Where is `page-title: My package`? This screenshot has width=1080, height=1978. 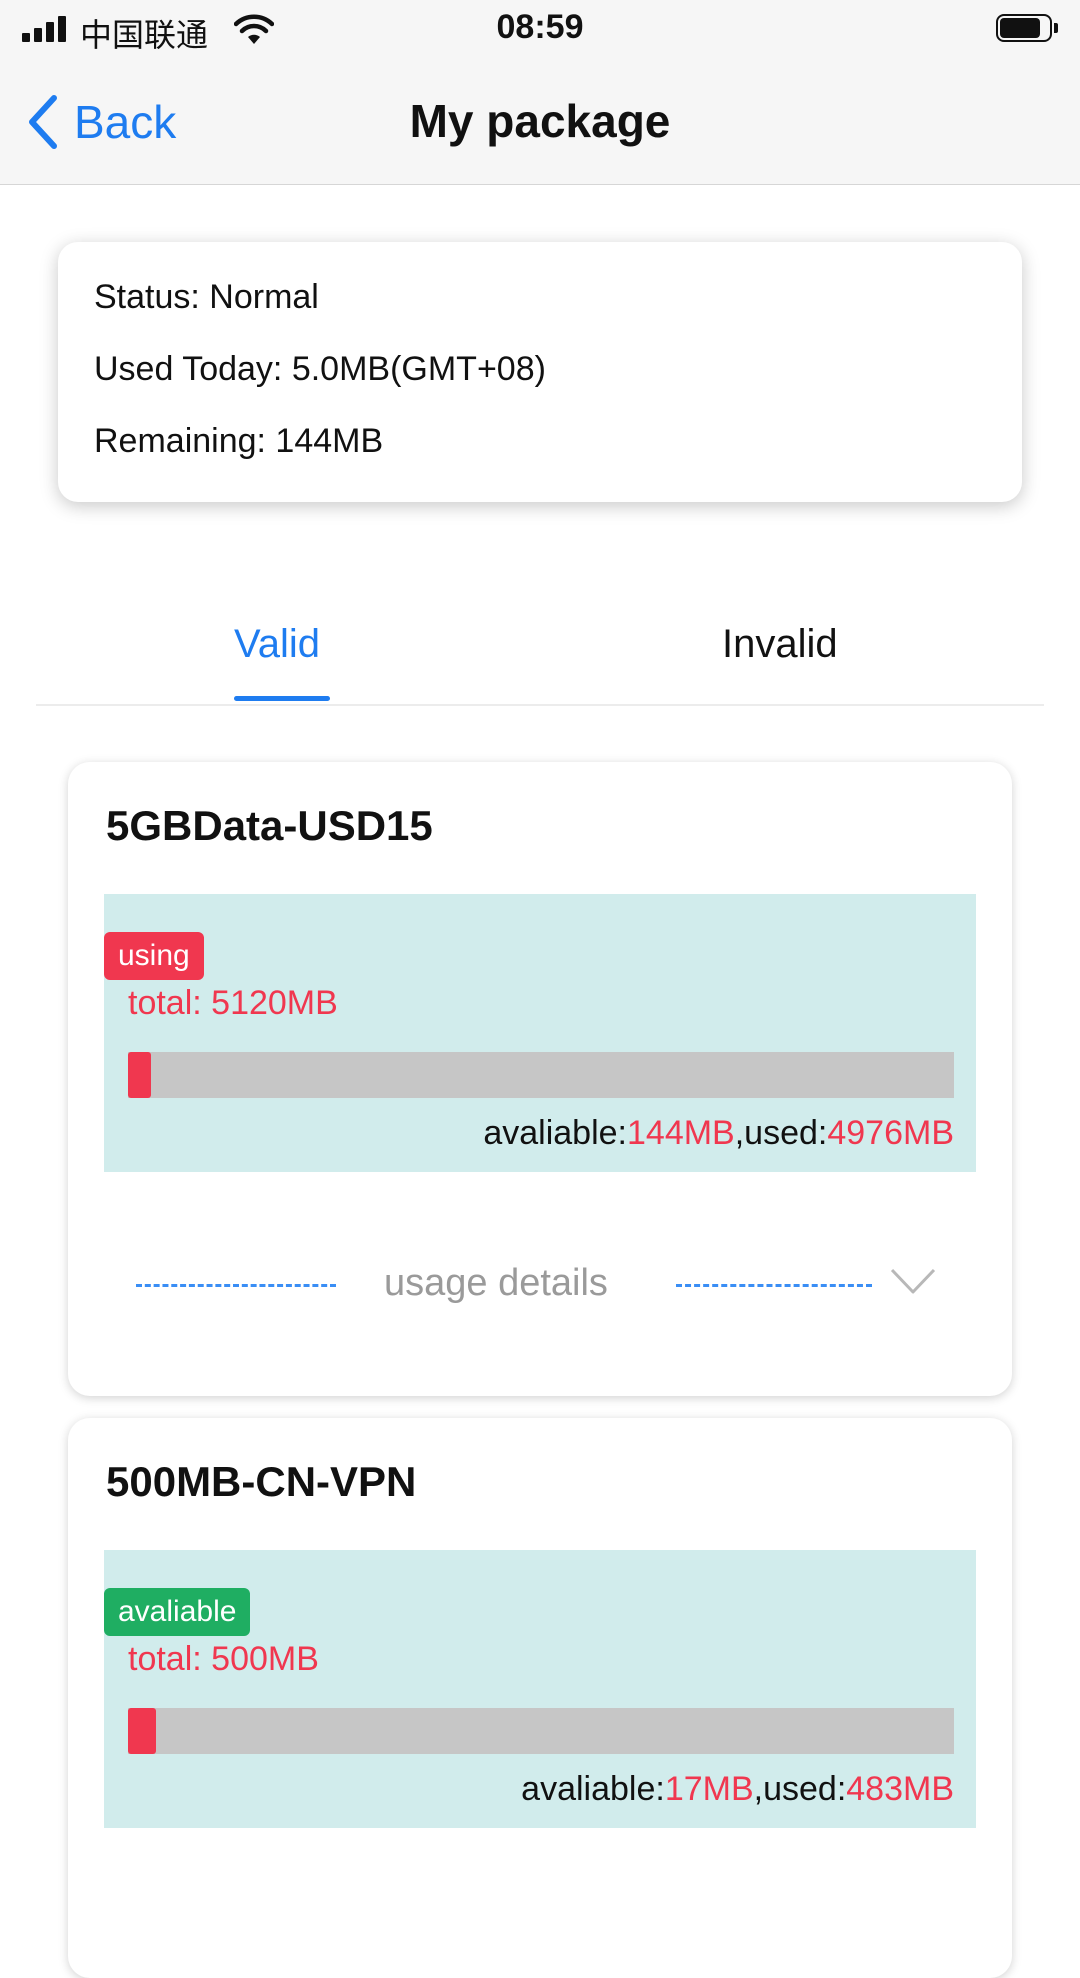
page-title: My package is located at coordinates (540, 121).